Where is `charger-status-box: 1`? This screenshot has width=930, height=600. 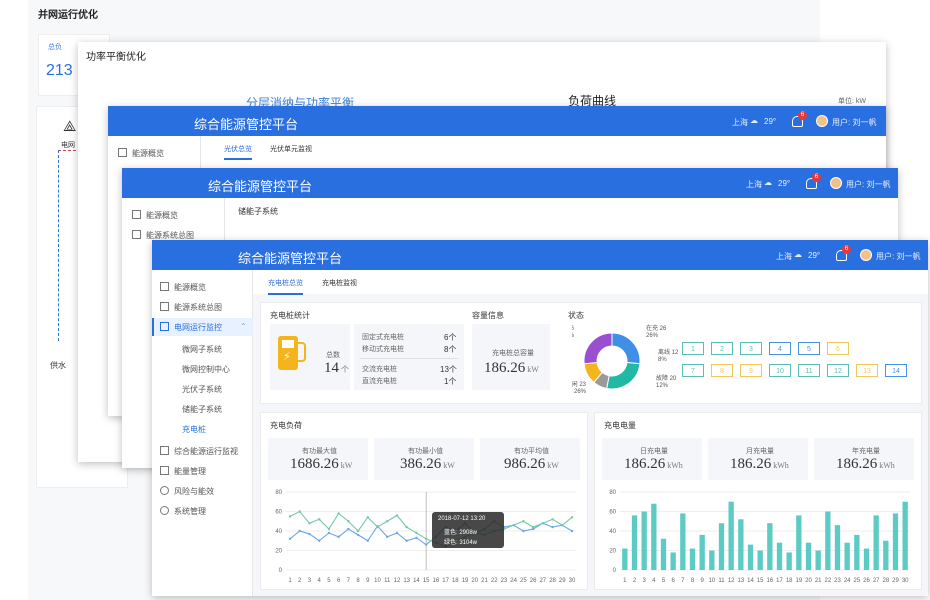 charger-status-box: 1 is located at coordinates (693, 348).